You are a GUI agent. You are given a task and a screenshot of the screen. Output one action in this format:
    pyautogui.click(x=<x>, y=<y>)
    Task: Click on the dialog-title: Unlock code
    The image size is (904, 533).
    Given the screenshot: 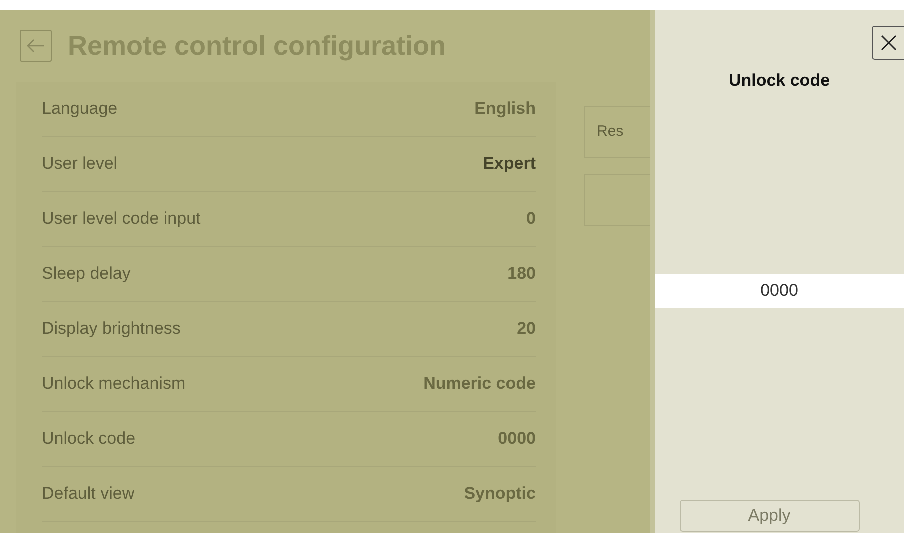 What is the action you would take?
    pyautogui.click(x=779, y=80)
    